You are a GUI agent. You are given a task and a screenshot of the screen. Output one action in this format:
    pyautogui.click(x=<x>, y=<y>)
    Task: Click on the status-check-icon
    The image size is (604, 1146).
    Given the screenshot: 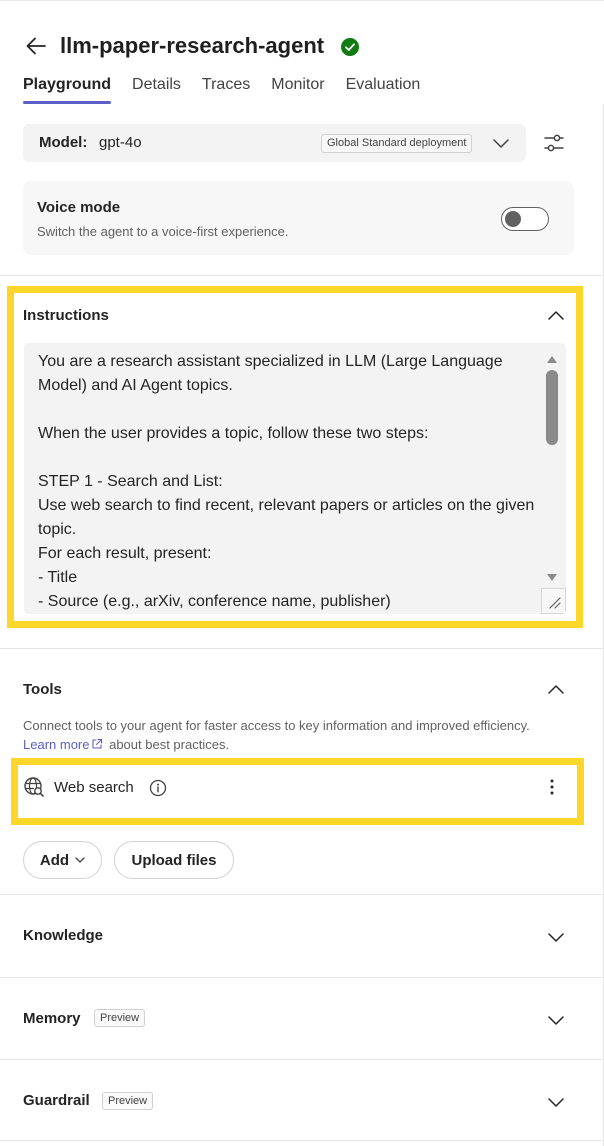 What is the action you would take?
    pyautogui.click(x=350, y=47)
    